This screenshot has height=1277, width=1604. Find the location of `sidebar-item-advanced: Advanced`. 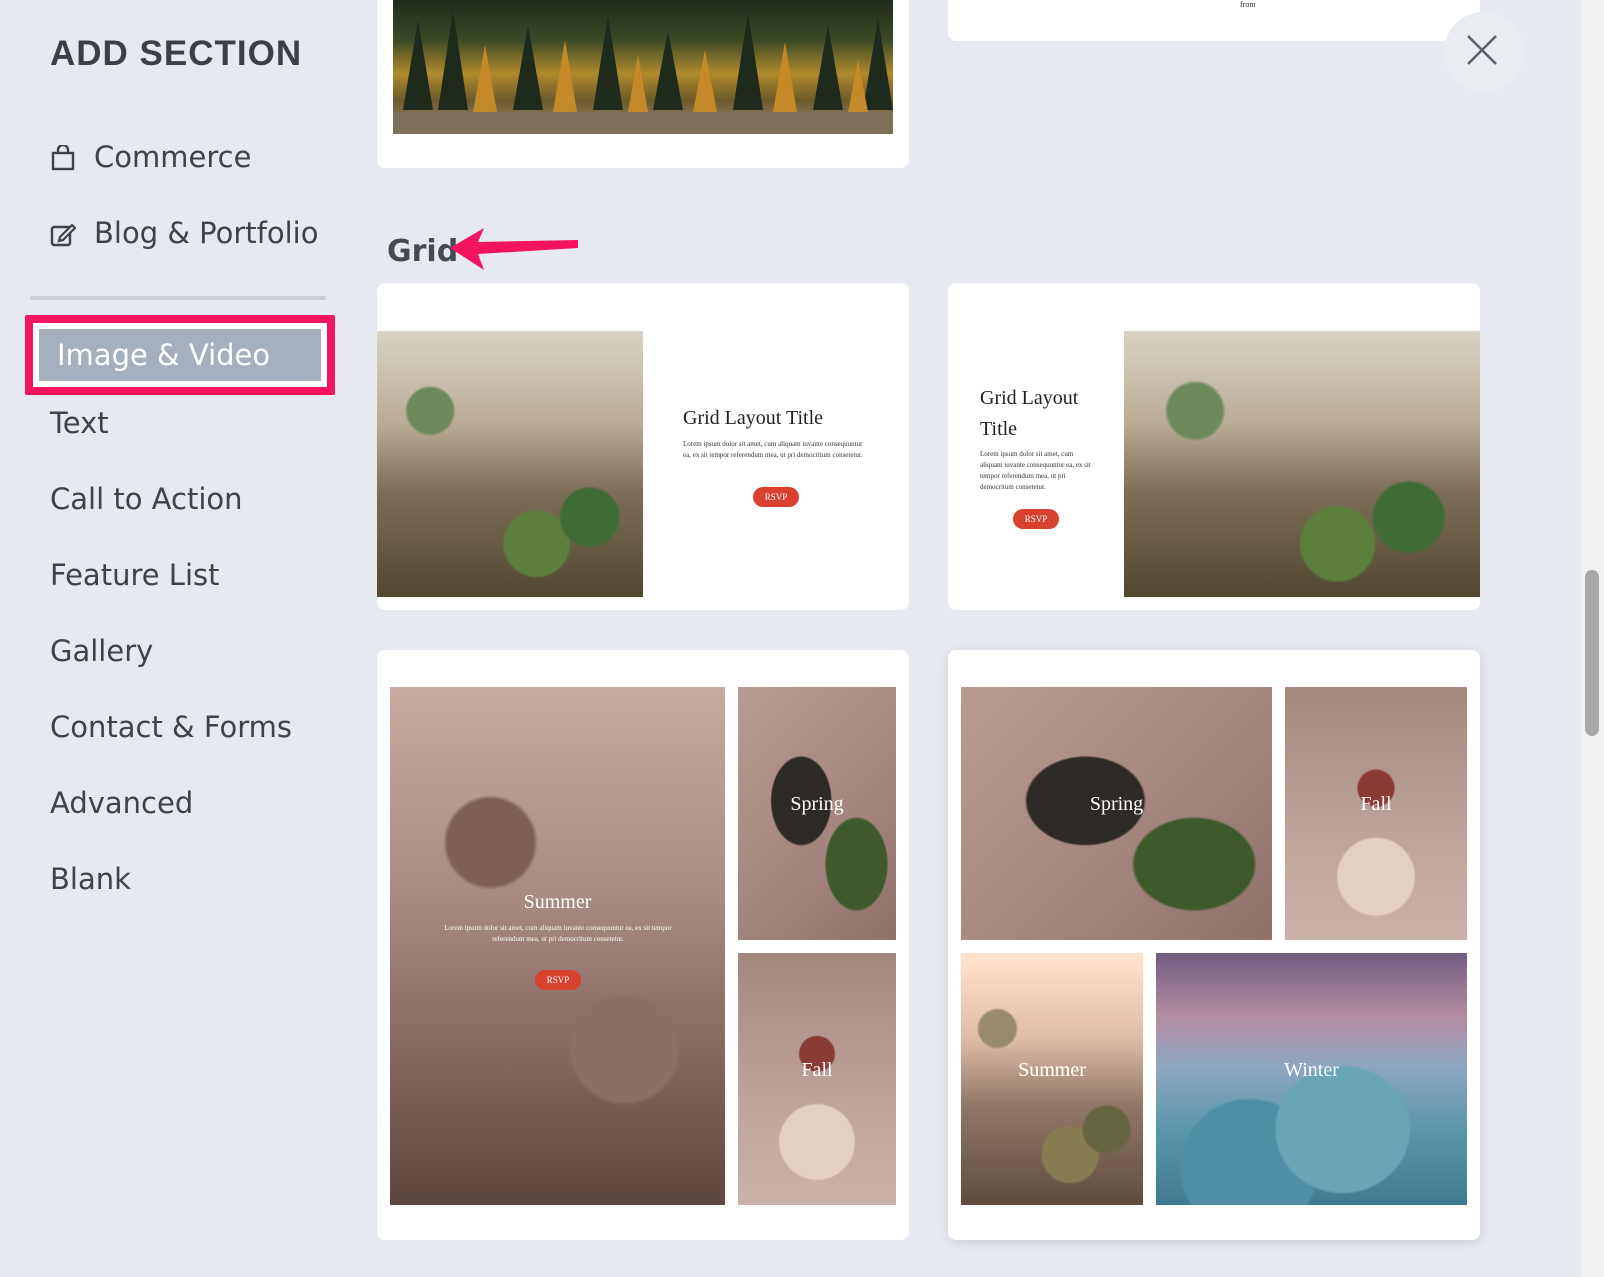

sidebar-item-advanced: Advanced is located at coordinates (121, 803).